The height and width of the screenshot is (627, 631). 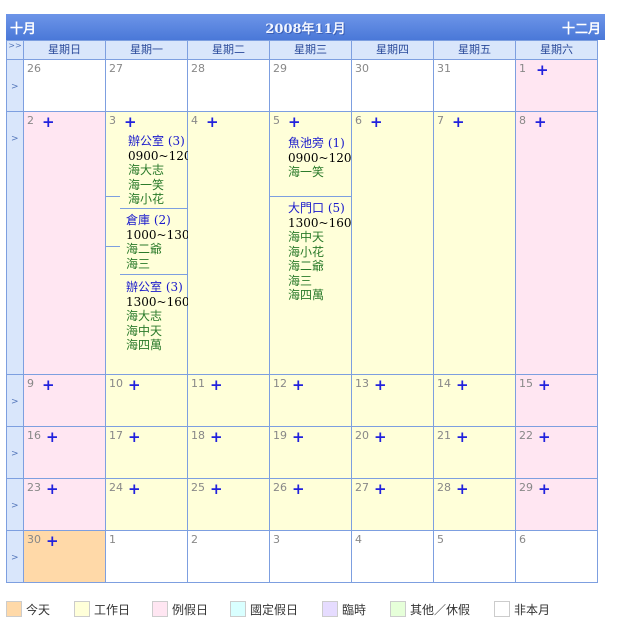 I want to click on day-cell: 17 +, so click(x=146, y=452).